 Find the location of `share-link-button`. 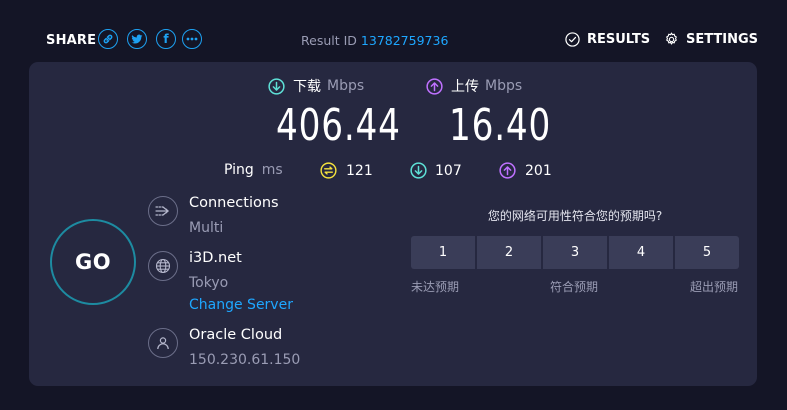

share-link-button is located at coordinates (108, 39).